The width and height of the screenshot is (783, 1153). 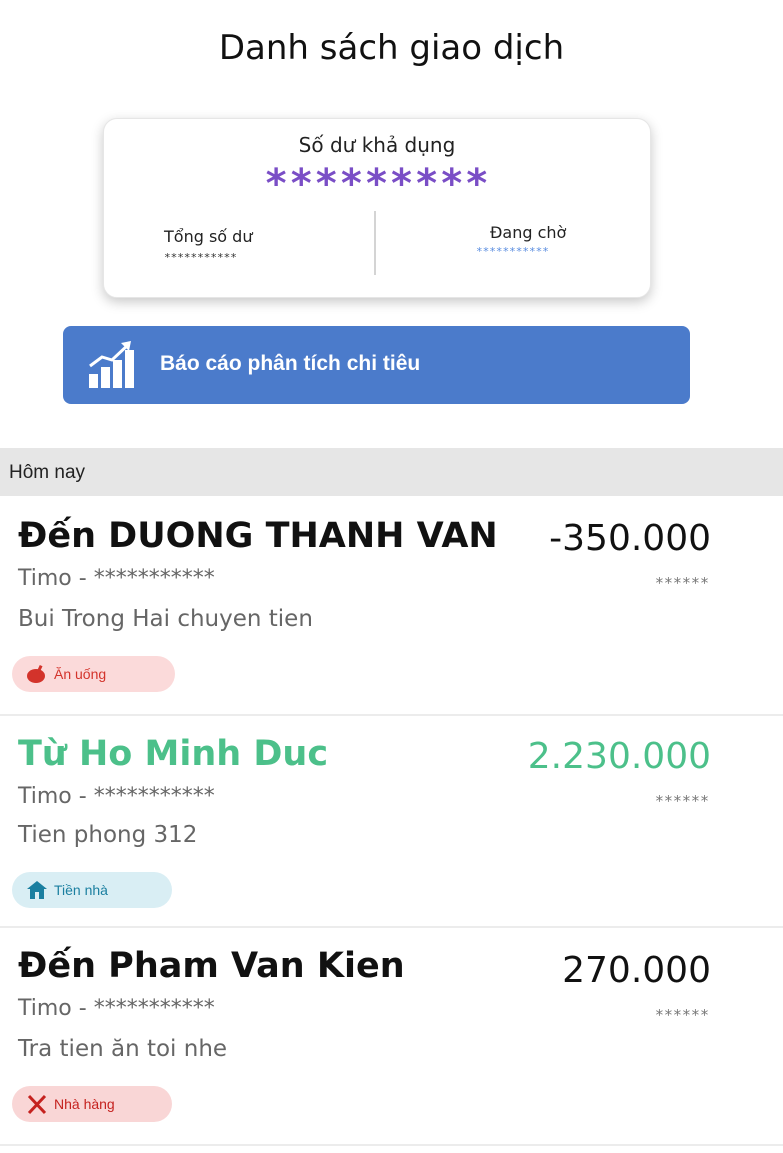 What do you see at coordinates (377, 184) in the screenshot?
I see `available-balance-value: *********` at bounding box center [377, 184].